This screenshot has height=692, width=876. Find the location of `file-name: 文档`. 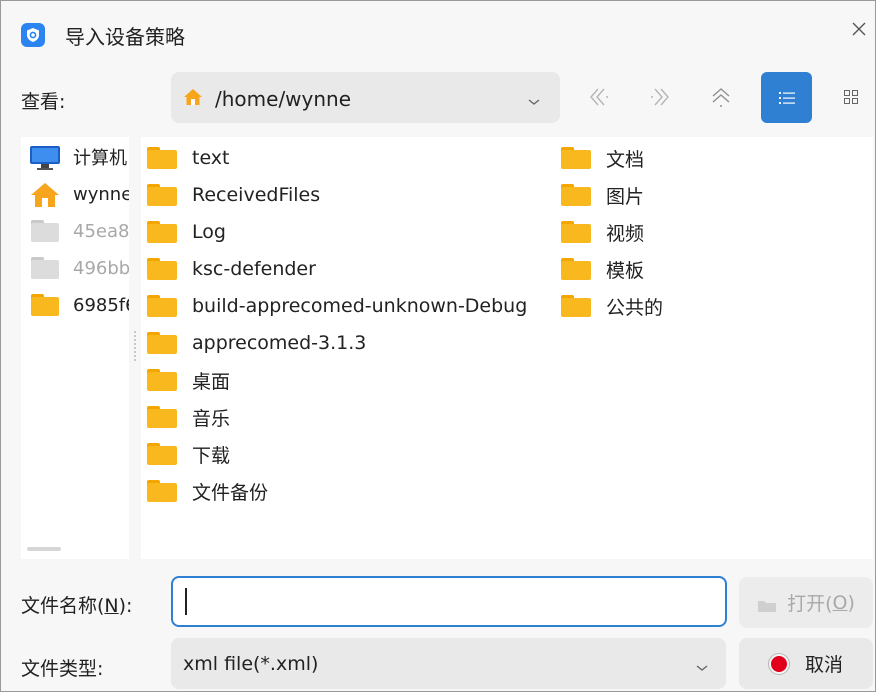

file-name: 文档 is located at coordinates (625, 159).